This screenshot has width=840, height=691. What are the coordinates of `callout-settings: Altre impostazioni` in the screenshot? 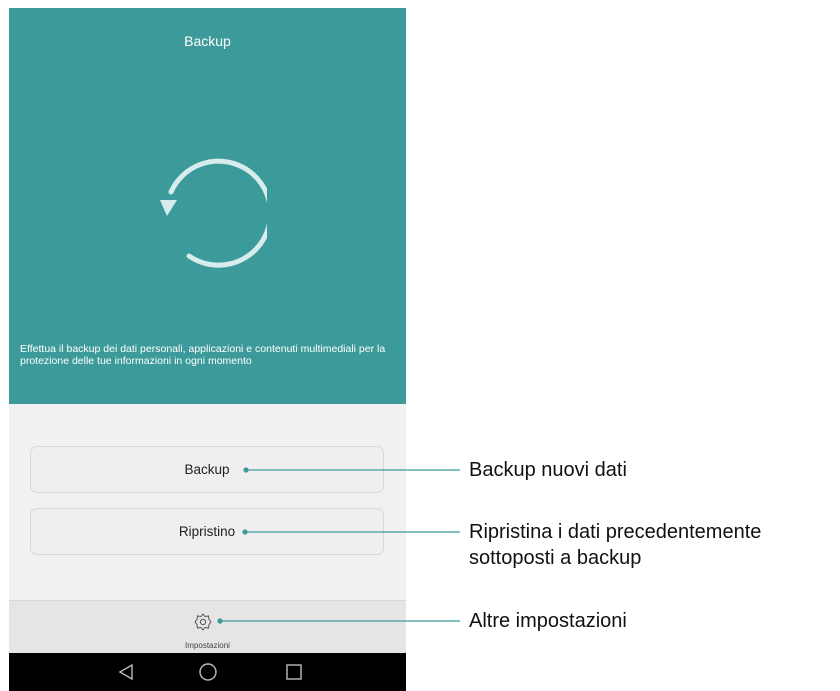 It's located at (548, 621).